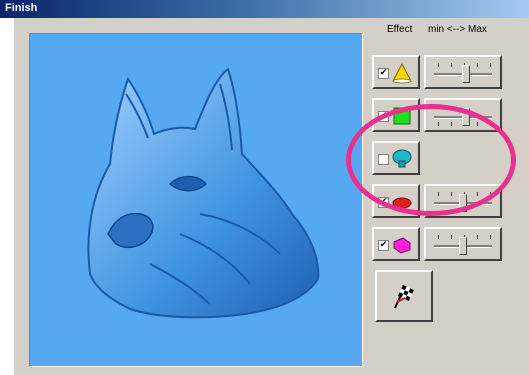 This screenshot has height=375, width=529. I want to click on effect-row-magenta-shape: ✔, so click(447, 247).